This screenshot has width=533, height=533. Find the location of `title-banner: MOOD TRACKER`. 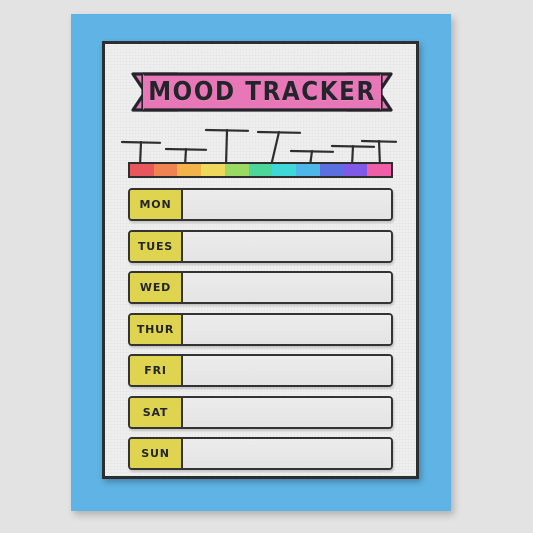

title-banner: MOOD TRACKER is located at coordinates (262, 92).